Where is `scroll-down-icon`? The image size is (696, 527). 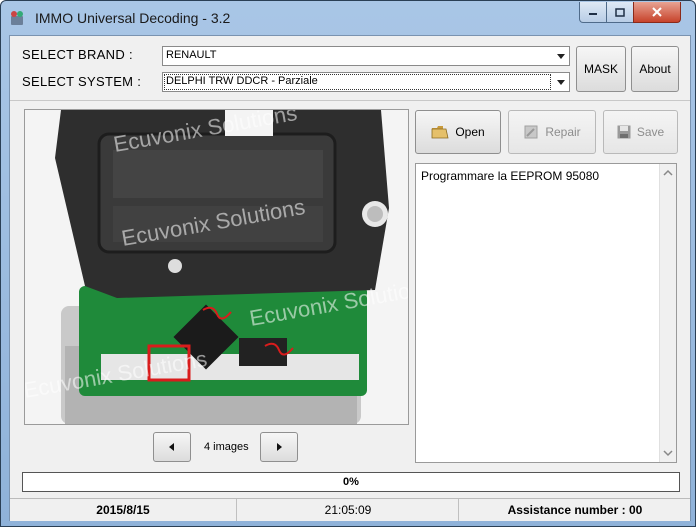
scroll-down-icon is located at coordinates (668, 453).